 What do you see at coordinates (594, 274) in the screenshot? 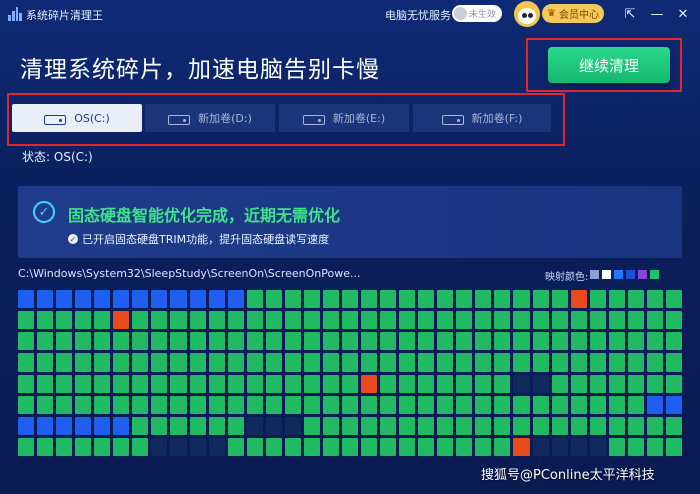
I see `legend-swatch` at bounding box center [594, 274].